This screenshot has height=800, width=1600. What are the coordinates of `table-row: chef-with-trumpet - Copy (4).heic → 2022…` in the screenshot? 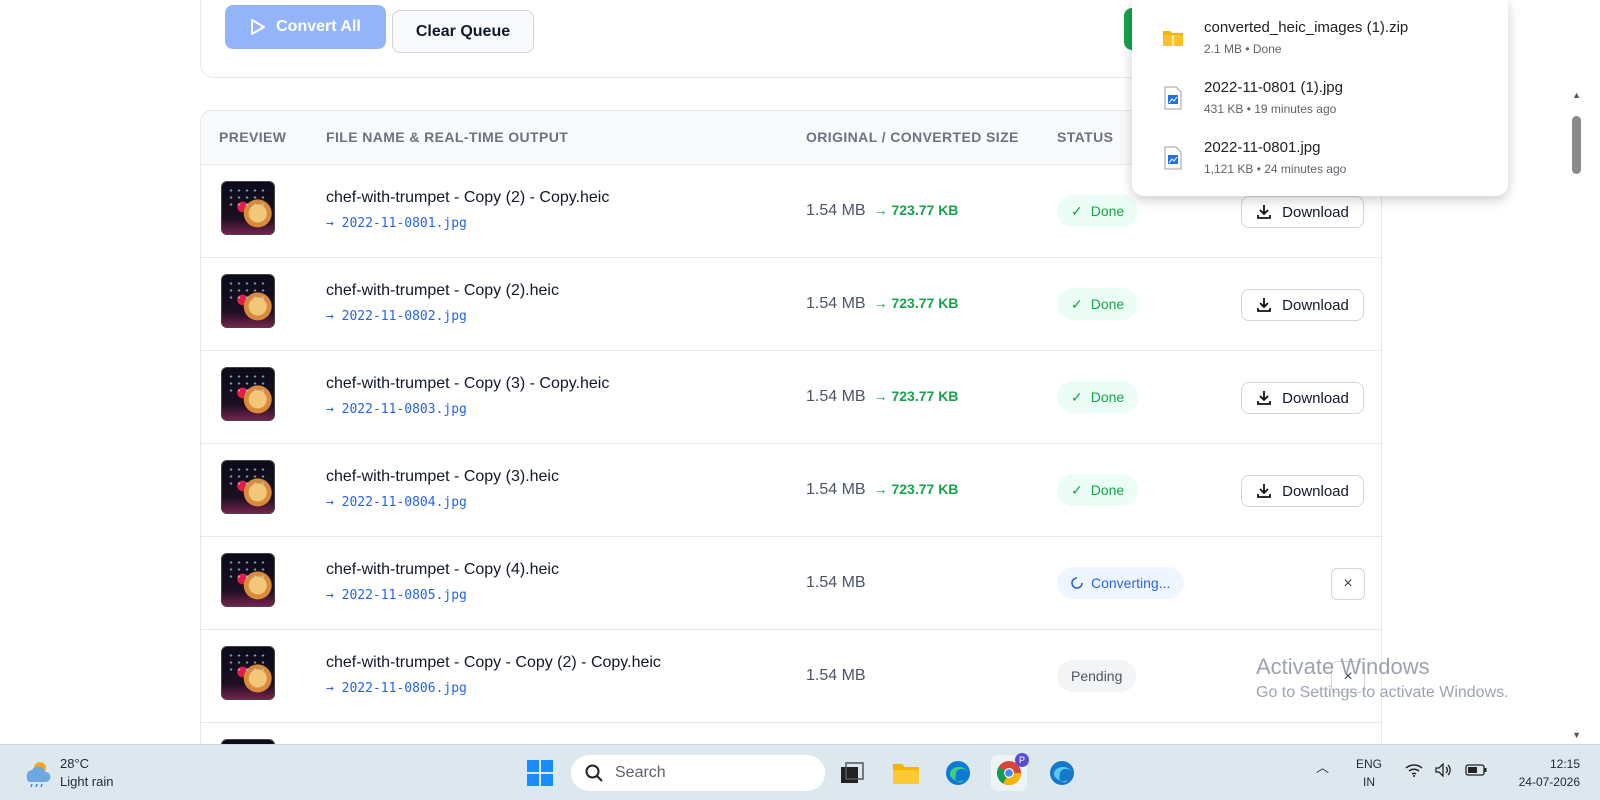 It's located at (791, 583).